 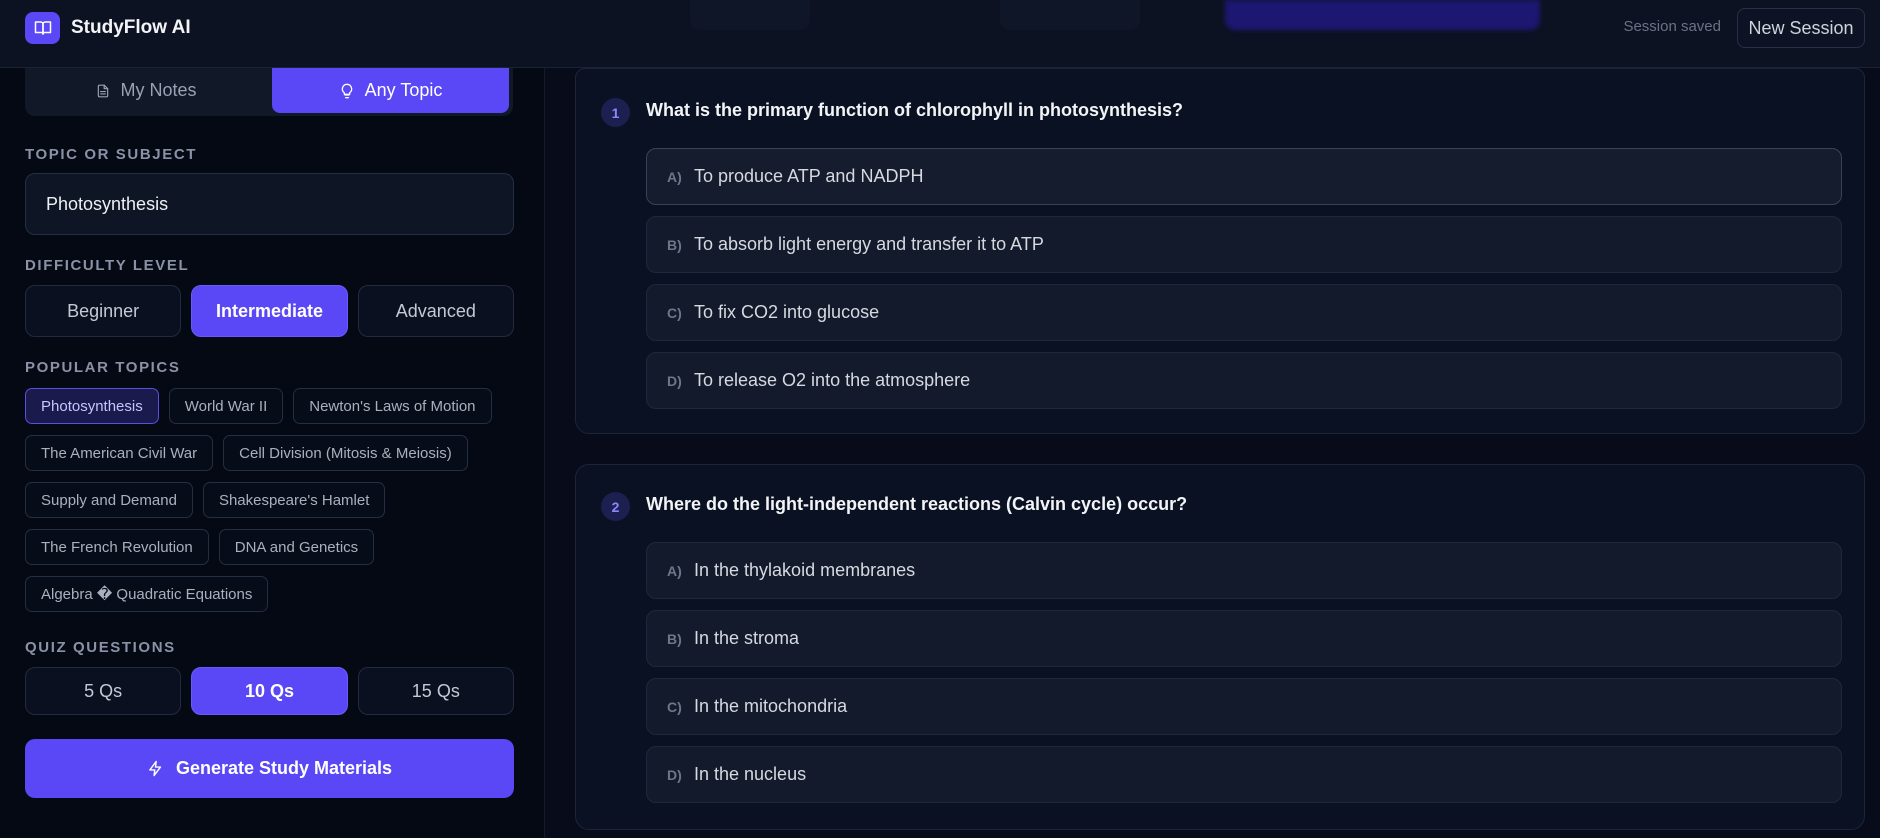 What do you see at coordinates (284, 768) in the screenshot?
I see `generate-label: Generate Study Materials` at bounding box center [284, 768].